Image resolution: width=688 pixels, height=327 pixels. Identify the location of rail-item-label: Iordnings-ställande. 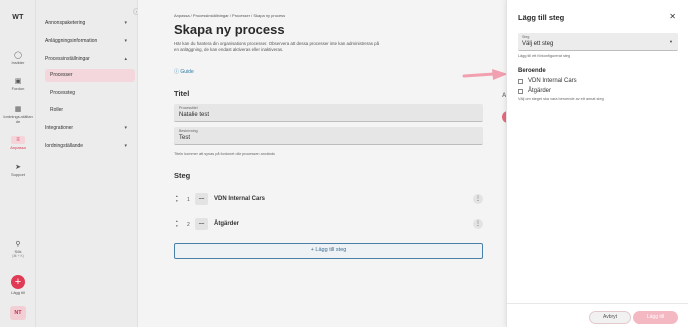
(18, 119).